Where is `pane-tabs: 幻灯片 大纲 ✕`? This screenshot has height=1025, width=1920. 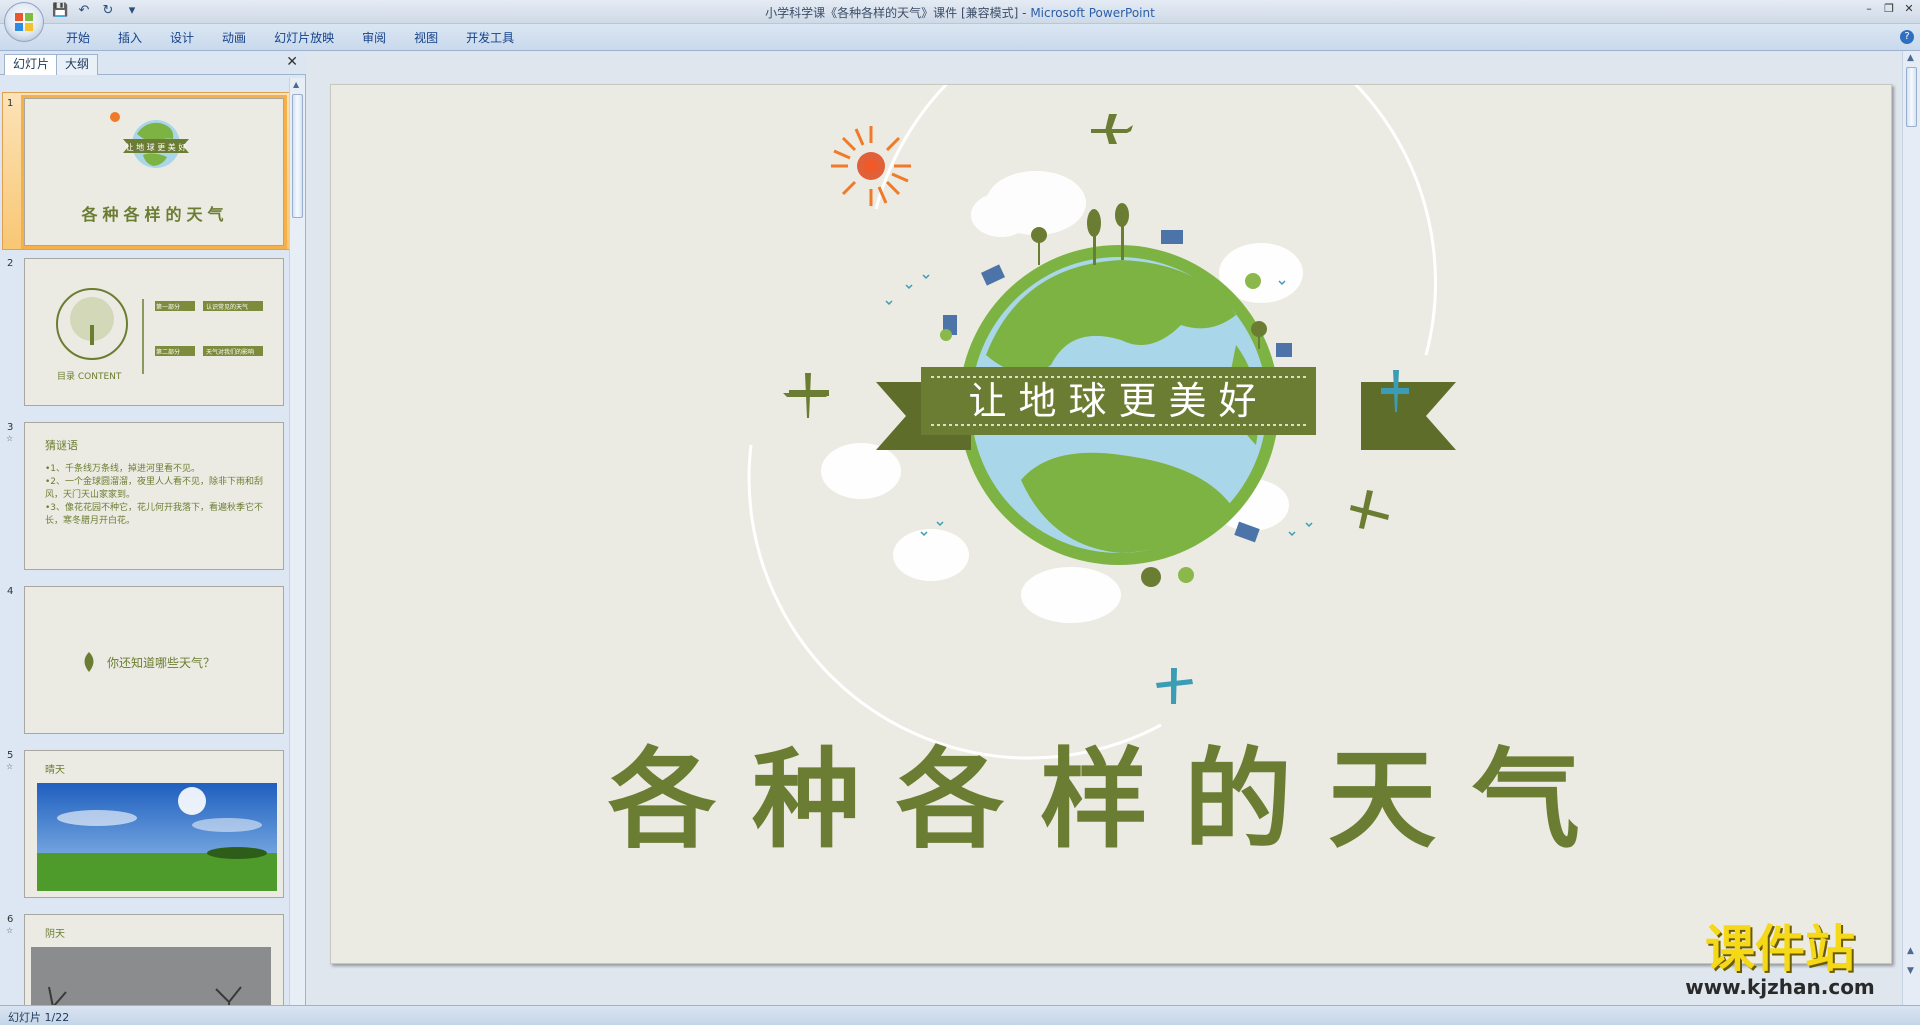
pane-tabs: 幻灯片 大纲 ✕ is located at coordinates (153, 63).